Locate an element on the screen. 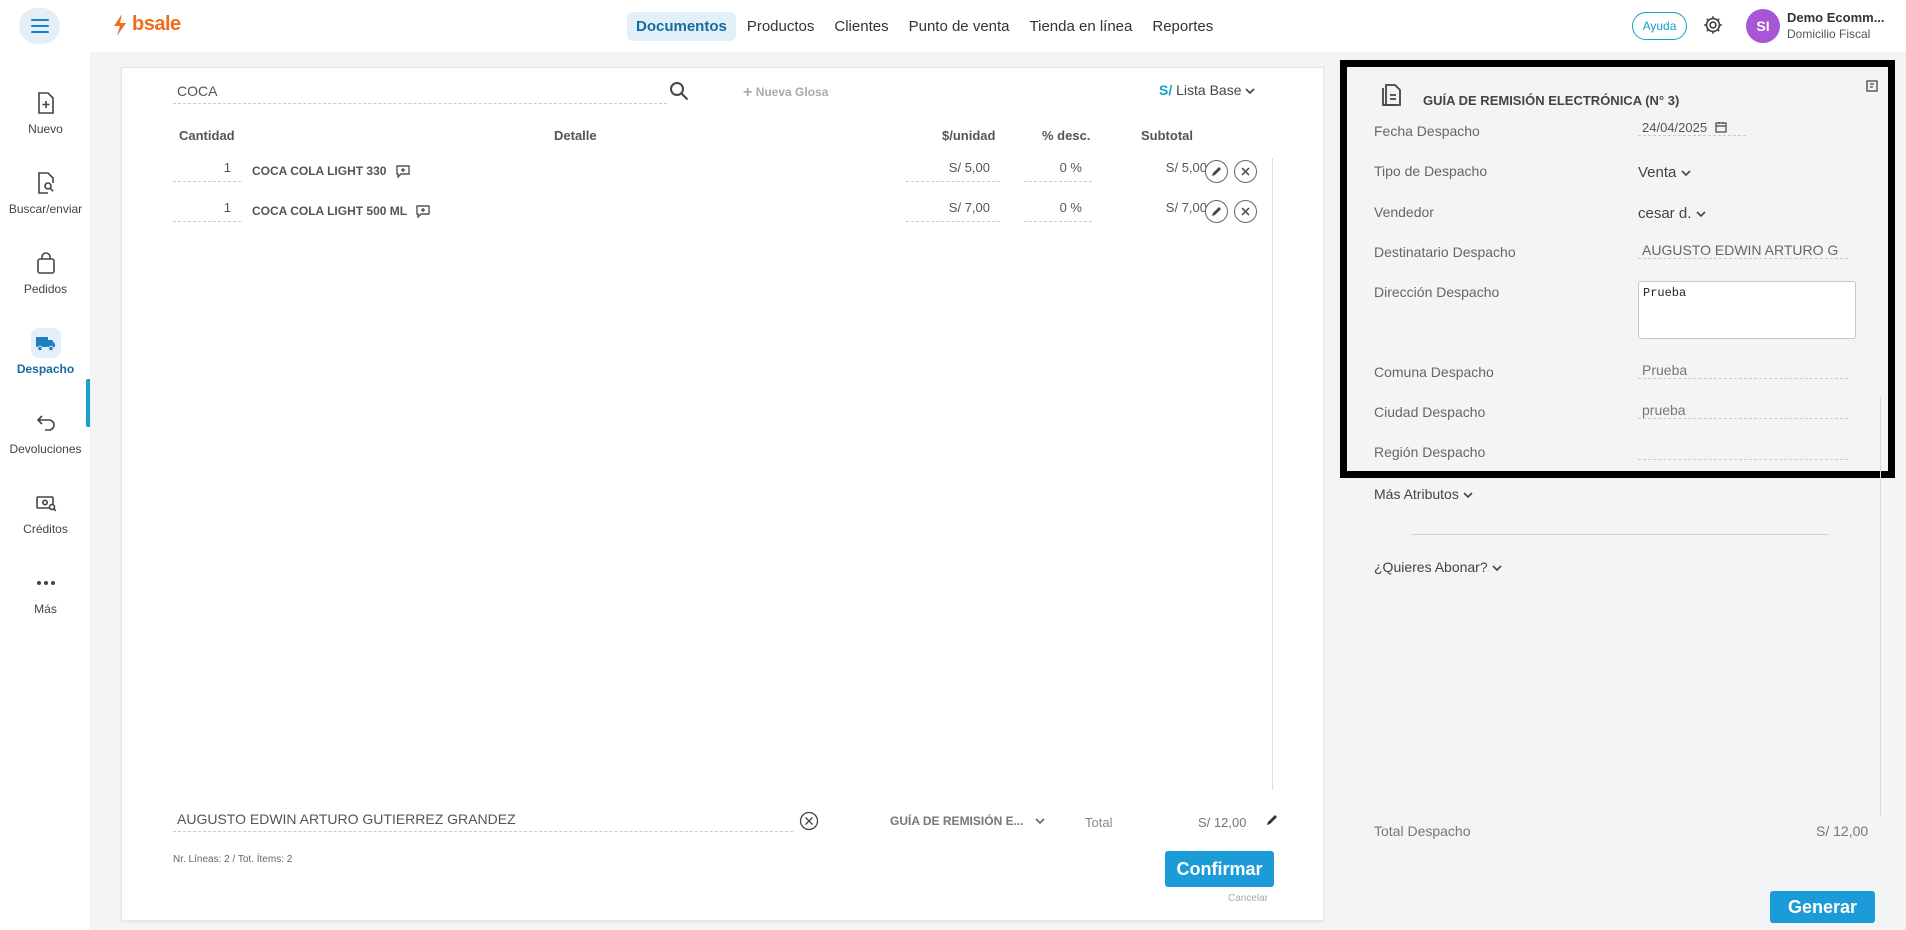  sidebar-item-despacho: Despacho is located at coordinates (45, 352).